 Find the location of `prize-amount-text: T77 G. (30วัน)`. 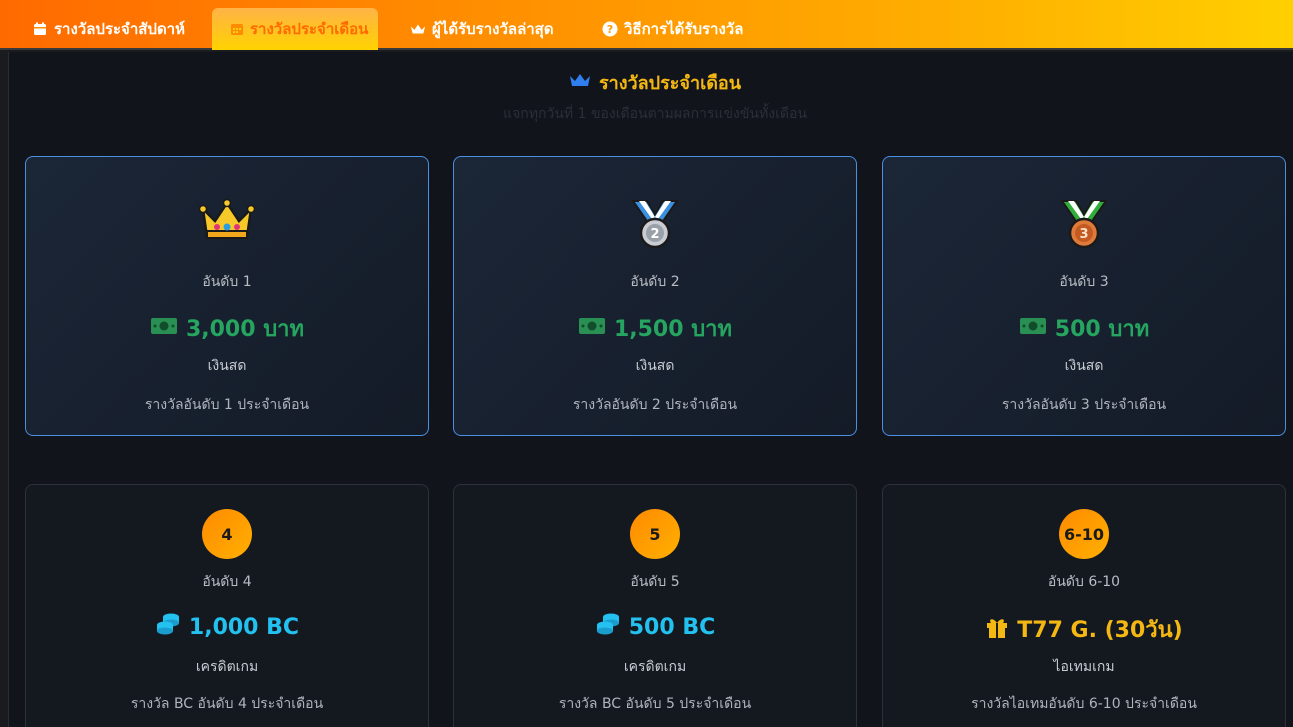

prize-amount-text: T77 G. (30วัน) is located at coordinates (1100, 630).